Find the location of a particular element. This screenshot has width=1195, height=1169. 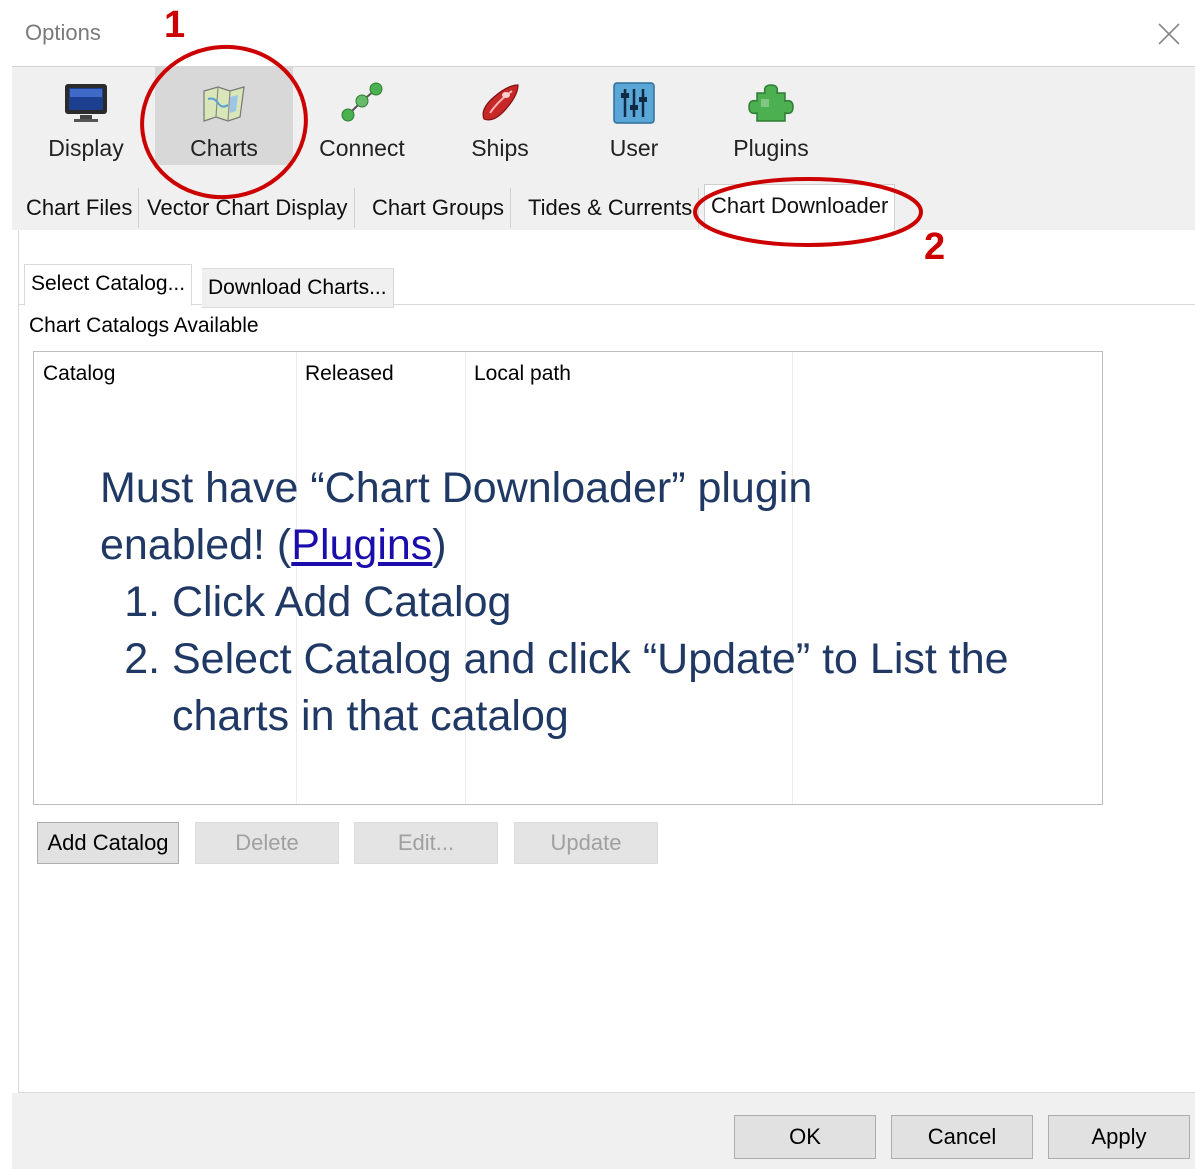

toolbar-display: Display is located at coordinates (86, 116).